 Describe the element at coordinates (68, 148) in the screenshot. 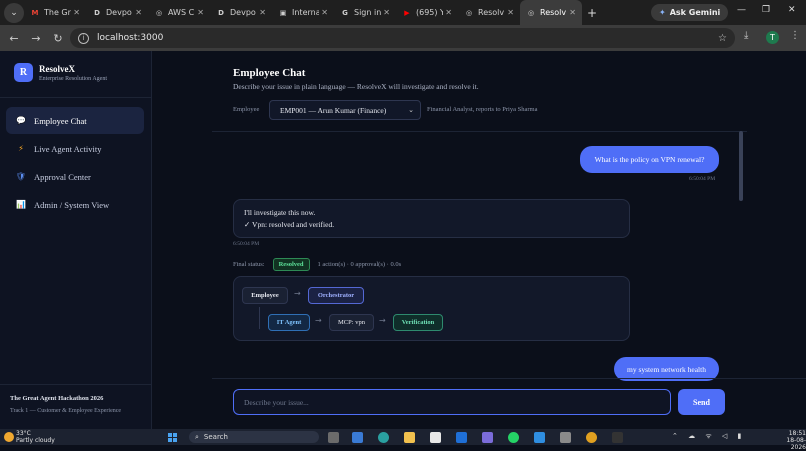

I see `sidebar-item-label: Live Agent Activity` at that location.